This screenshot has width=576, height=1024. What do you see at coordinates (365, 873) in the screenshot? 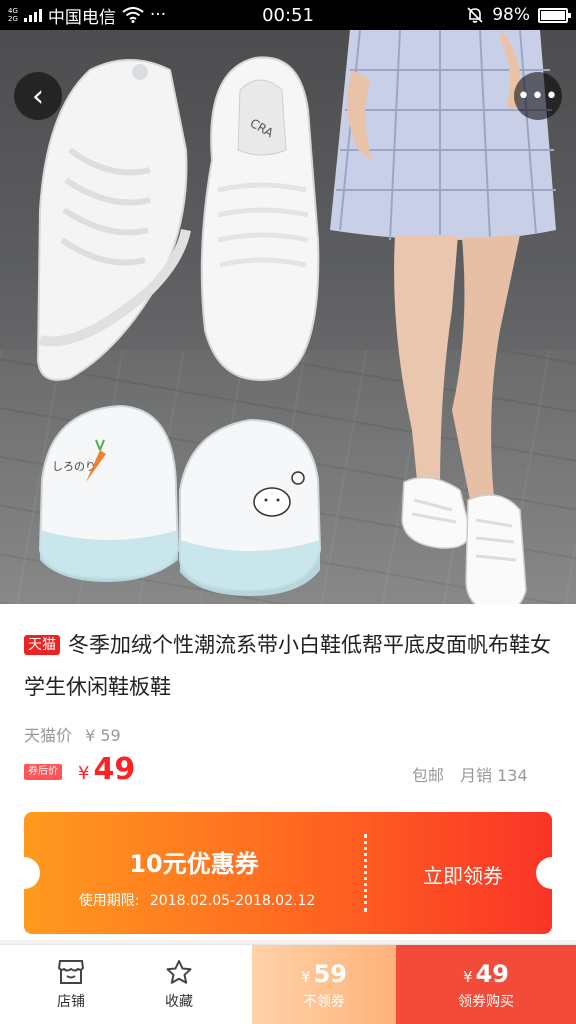
I see `coupon-divider` at bounding box center [365, 873].